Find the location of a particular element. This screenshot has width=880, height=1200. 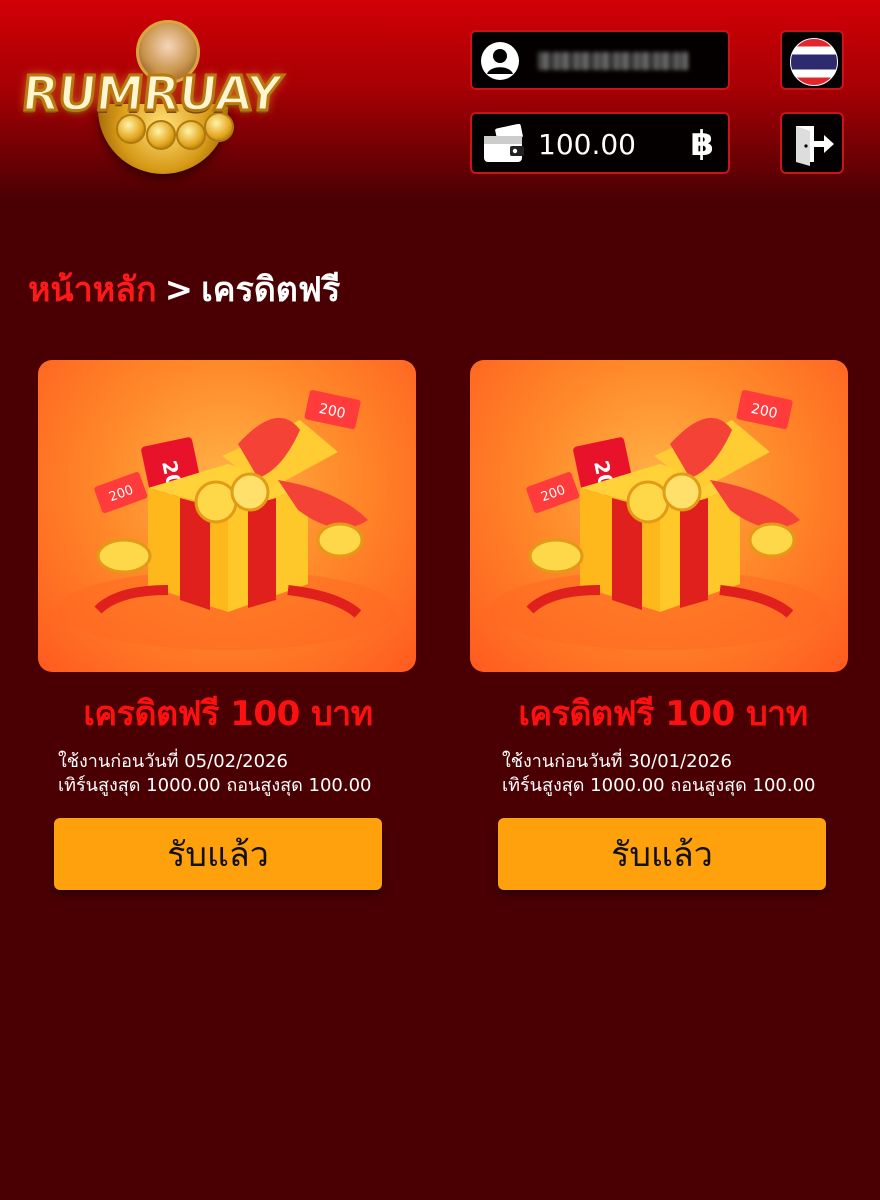

wallet-icon is located at coordinates (504, 143).